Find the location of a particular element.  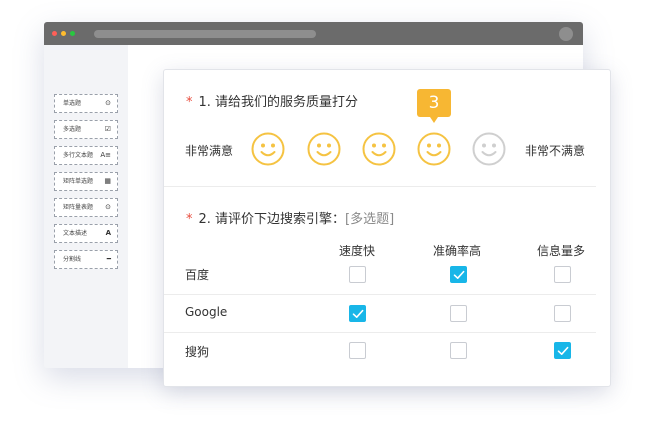

palette-item-single-choice: 单选题 ⊙ is located at coordinates (86, 103).